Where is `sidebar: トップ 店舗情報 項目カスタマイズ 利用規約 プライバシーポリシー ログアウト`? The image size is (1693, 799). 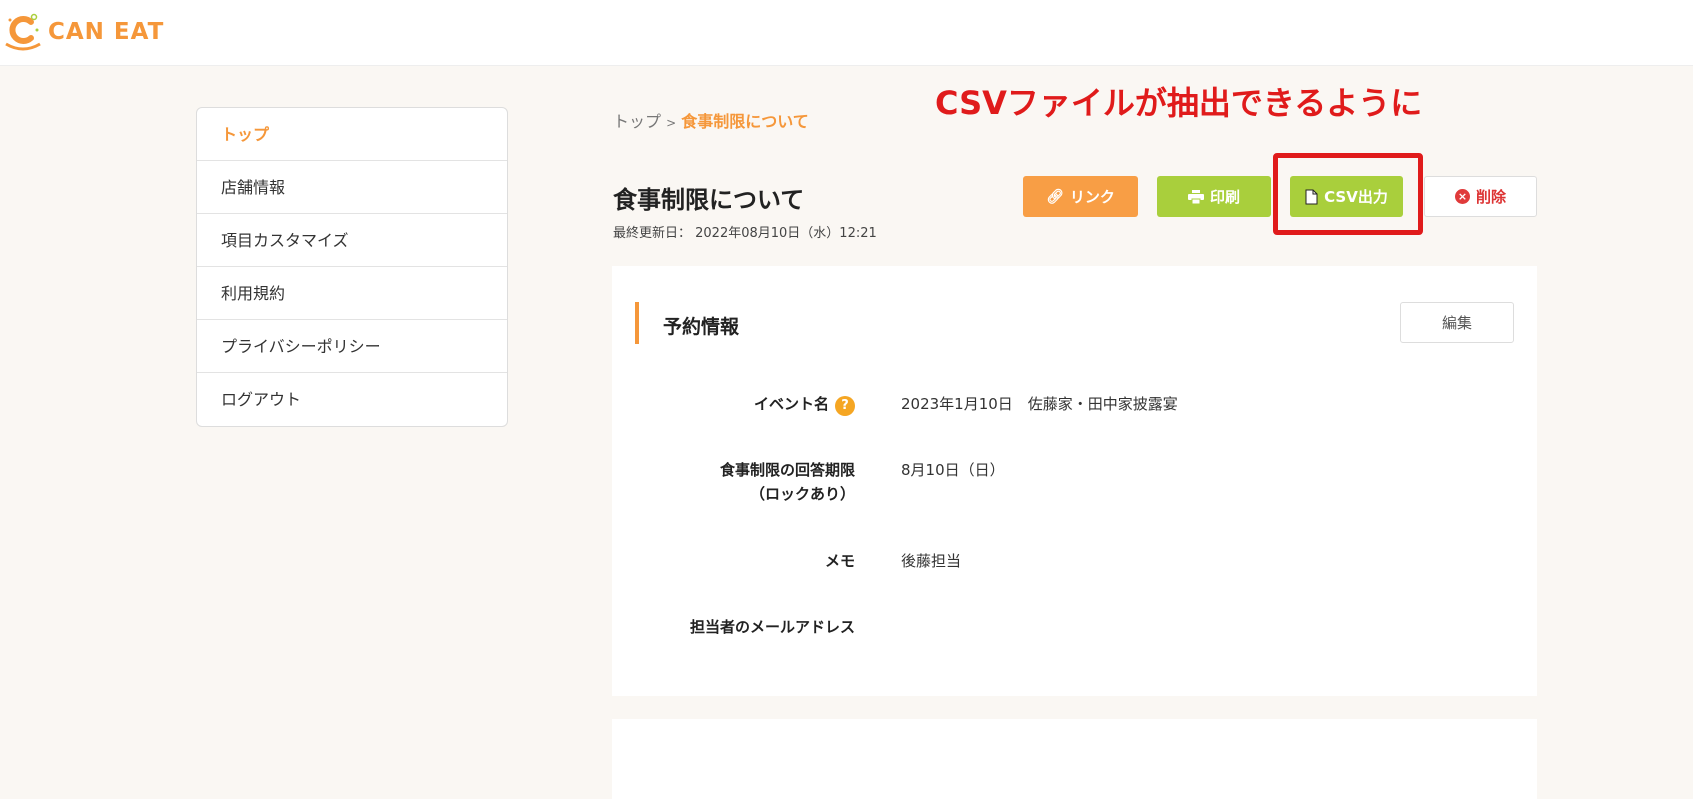
sidebar: トップ 店舗情報 項目カスタマイズ 利用規約 プライバシーポリシー ログアウト is located at coordinates (352, 267).